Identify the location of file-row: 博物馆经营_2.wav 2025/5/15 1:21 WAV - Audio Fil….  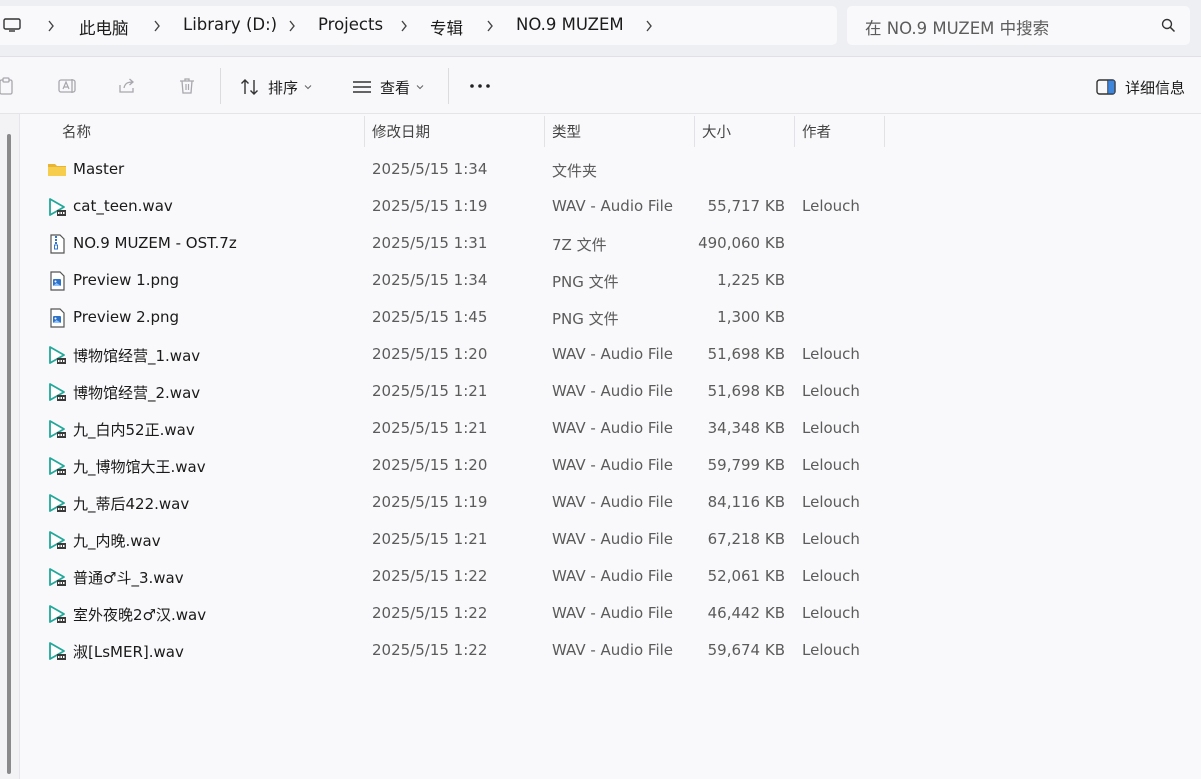
(470, 392).